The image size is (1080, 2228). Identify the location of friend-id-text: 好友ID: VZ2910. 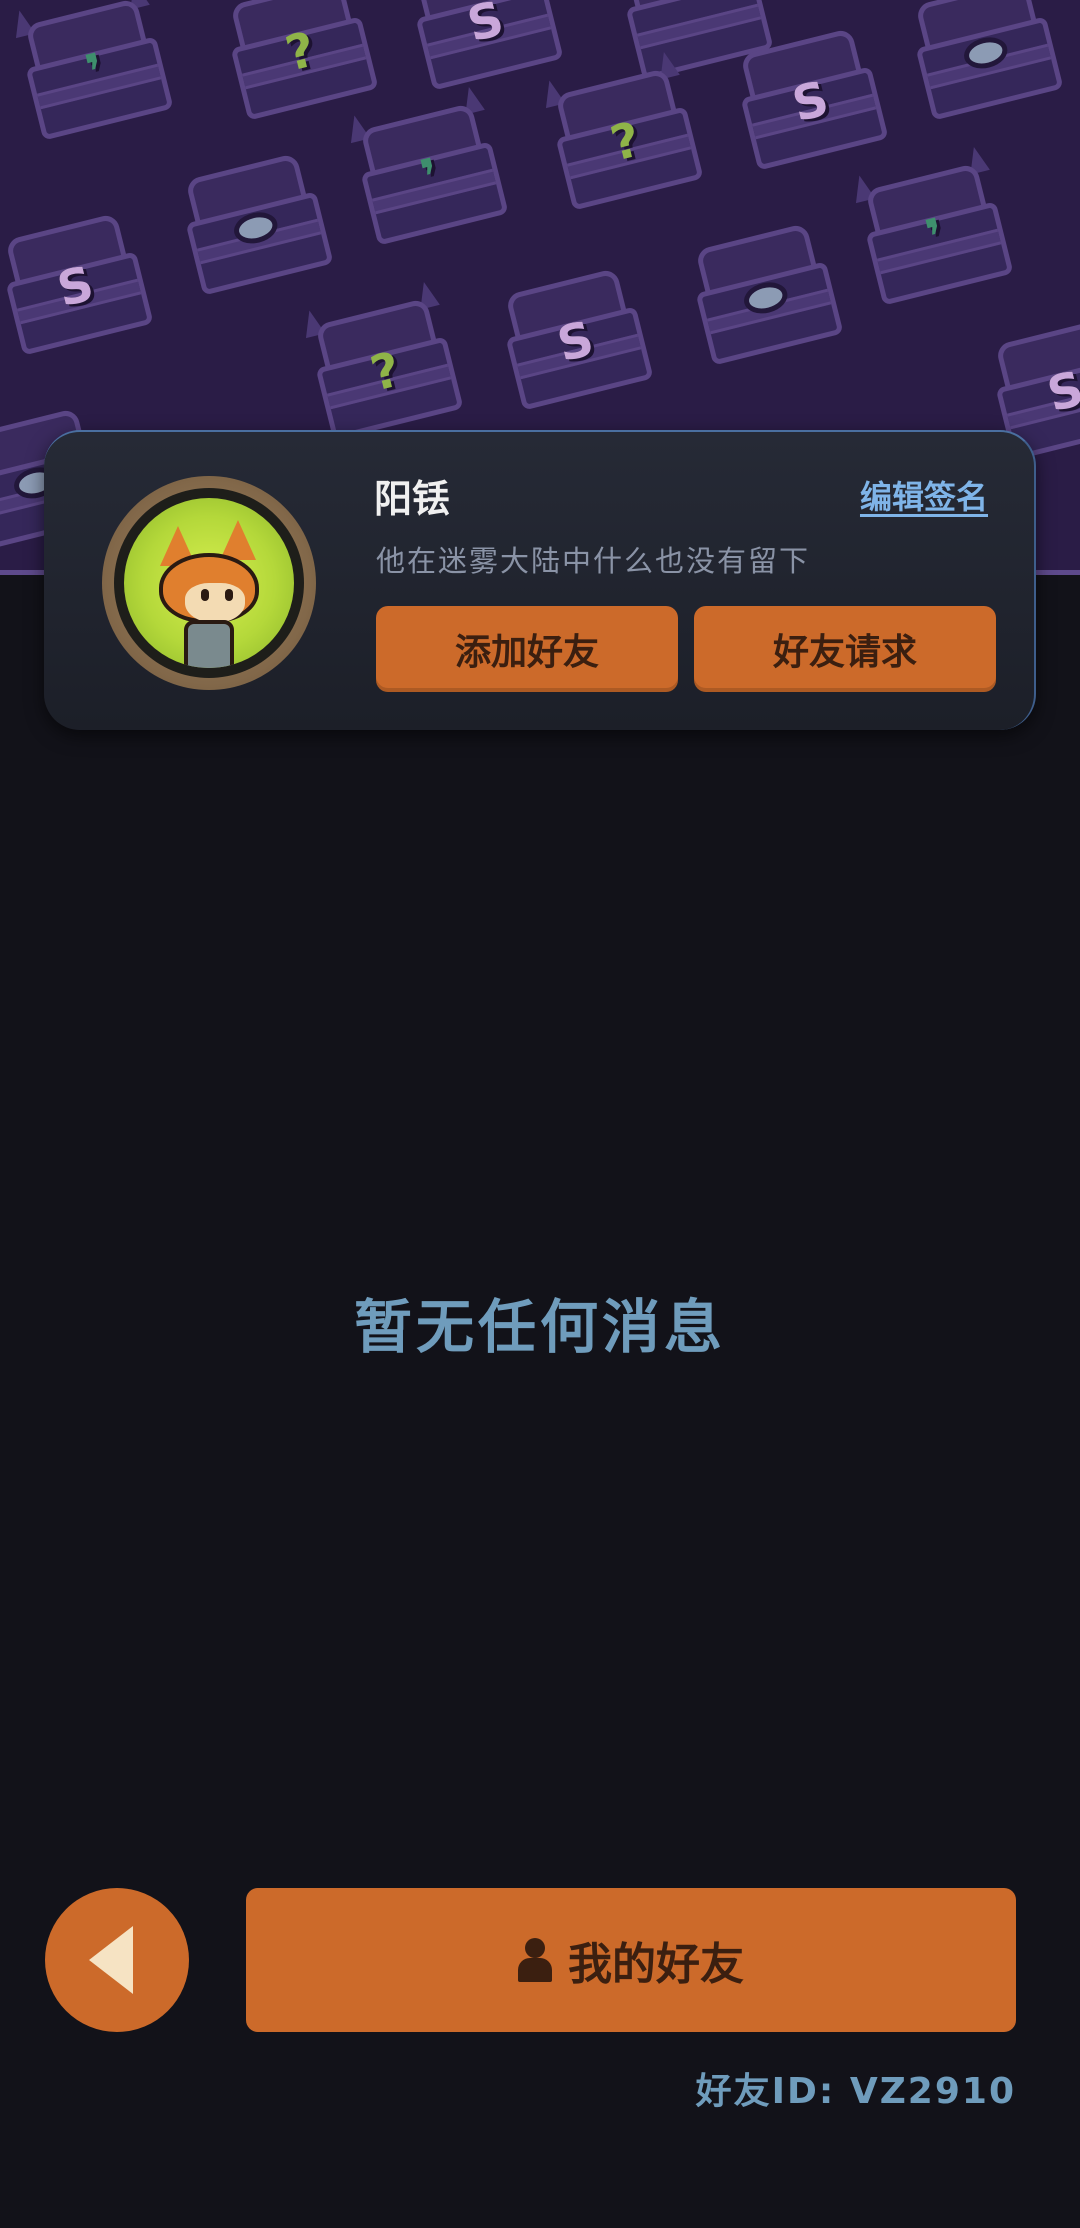
(855, 2091).